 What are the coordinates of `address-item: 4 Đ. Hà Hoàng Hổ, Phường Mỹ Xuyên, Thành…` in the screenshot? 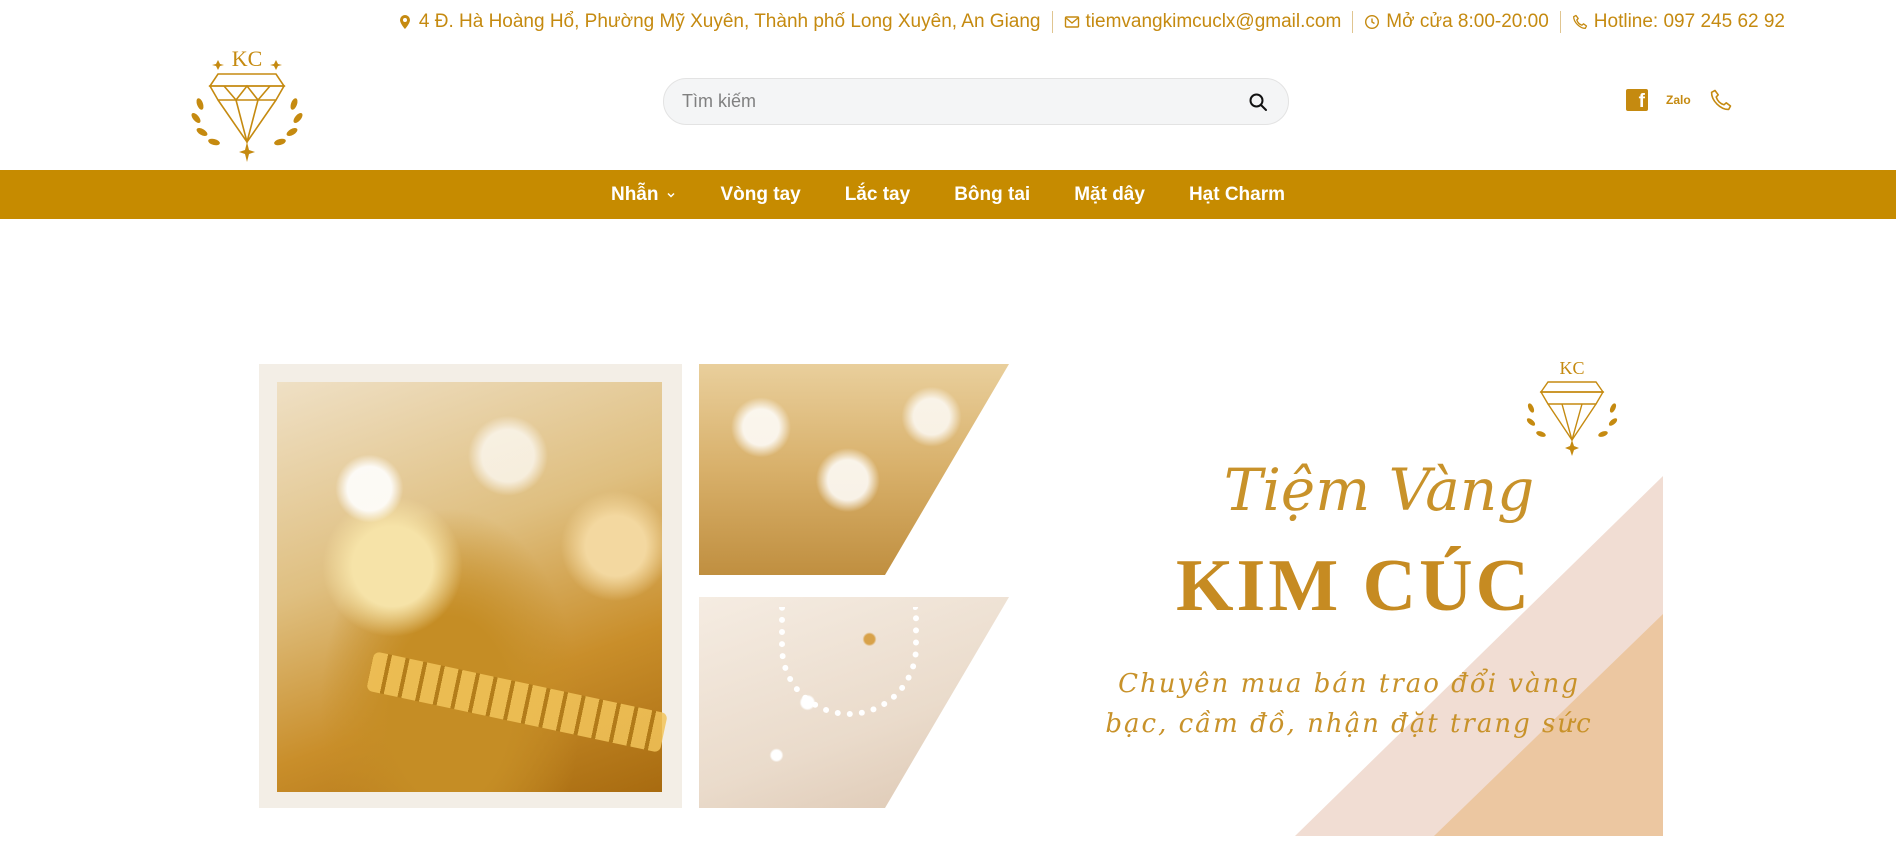 It's located at (719, 22).